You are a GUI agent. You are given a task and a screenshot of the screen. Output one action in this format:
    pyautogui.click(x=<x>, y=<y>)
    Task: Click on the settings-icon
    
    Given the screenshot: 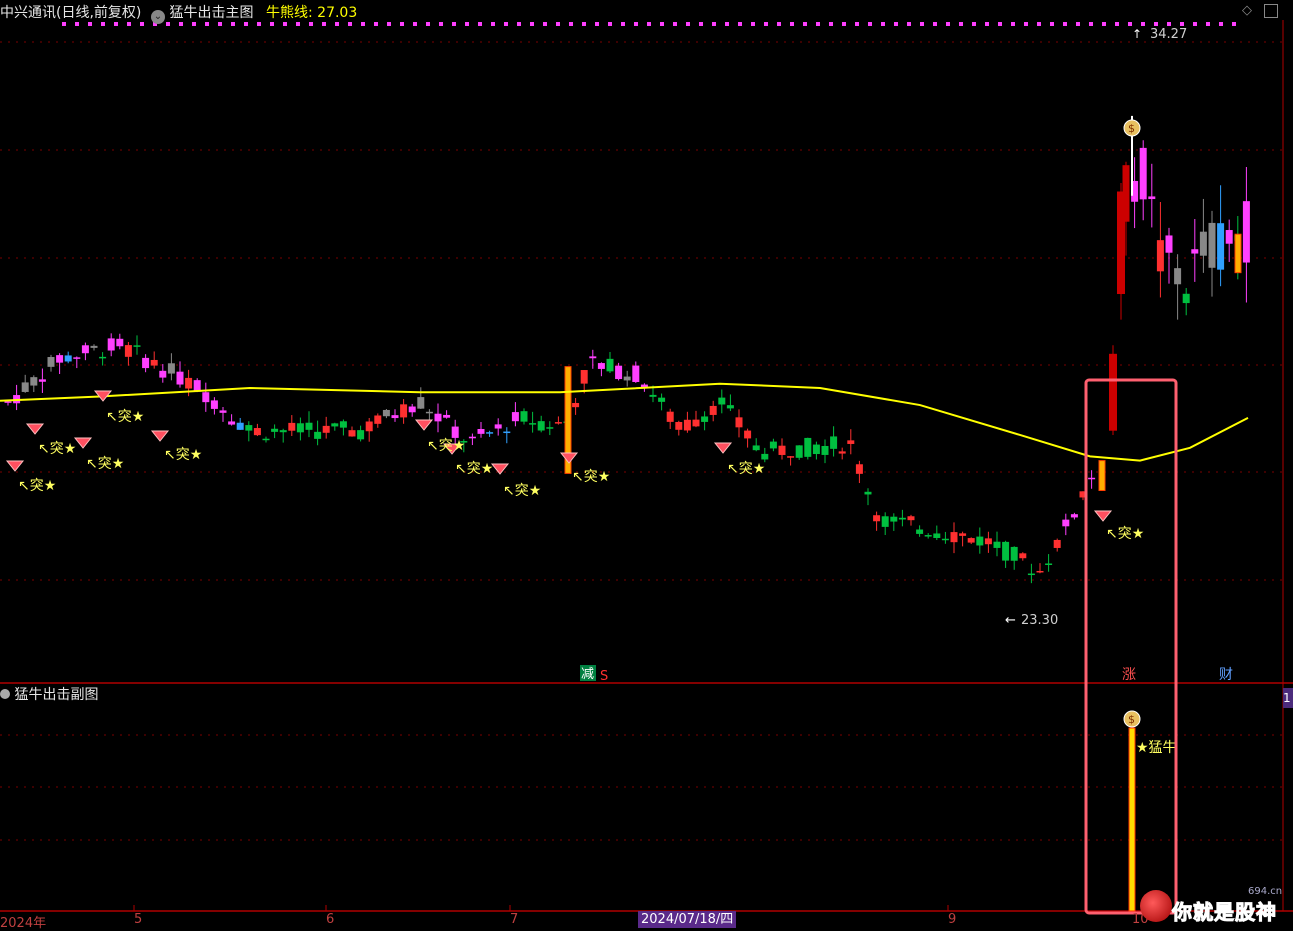 What is the action you would take?
    pyautogui.click(x=5, y=694)
    